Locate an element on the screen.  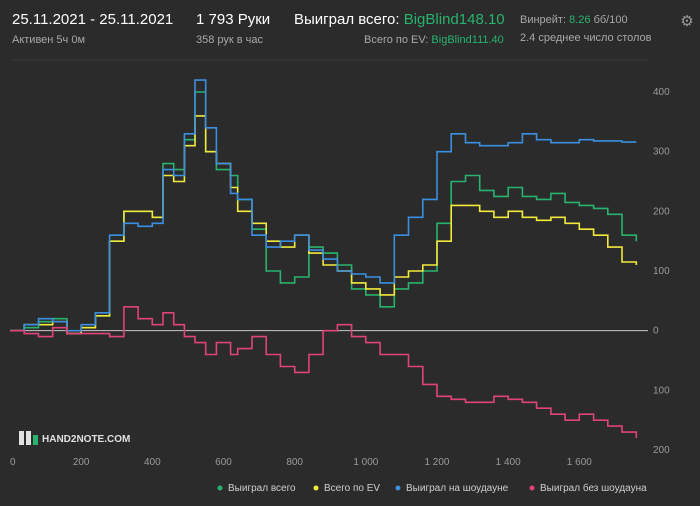
logo-mark is located at coordinates (21, 438).